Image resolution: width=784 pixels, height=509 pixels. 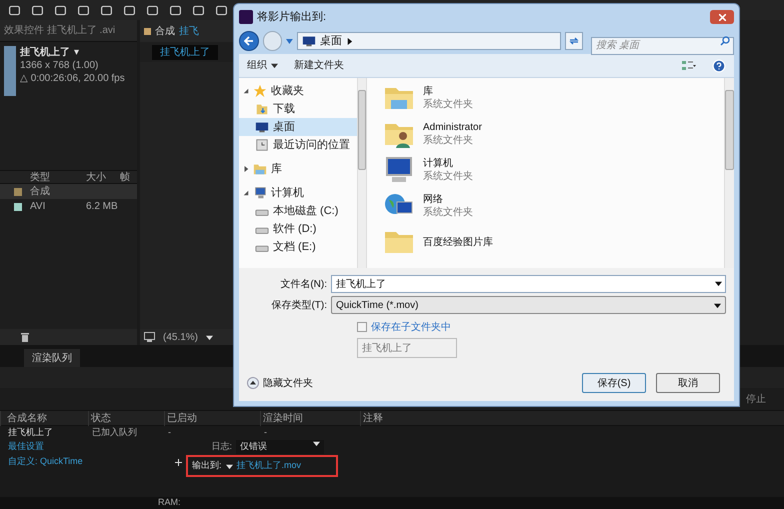 I want to click on nav-item: 本地磁盘 (C:), so click(x=298, y=211).